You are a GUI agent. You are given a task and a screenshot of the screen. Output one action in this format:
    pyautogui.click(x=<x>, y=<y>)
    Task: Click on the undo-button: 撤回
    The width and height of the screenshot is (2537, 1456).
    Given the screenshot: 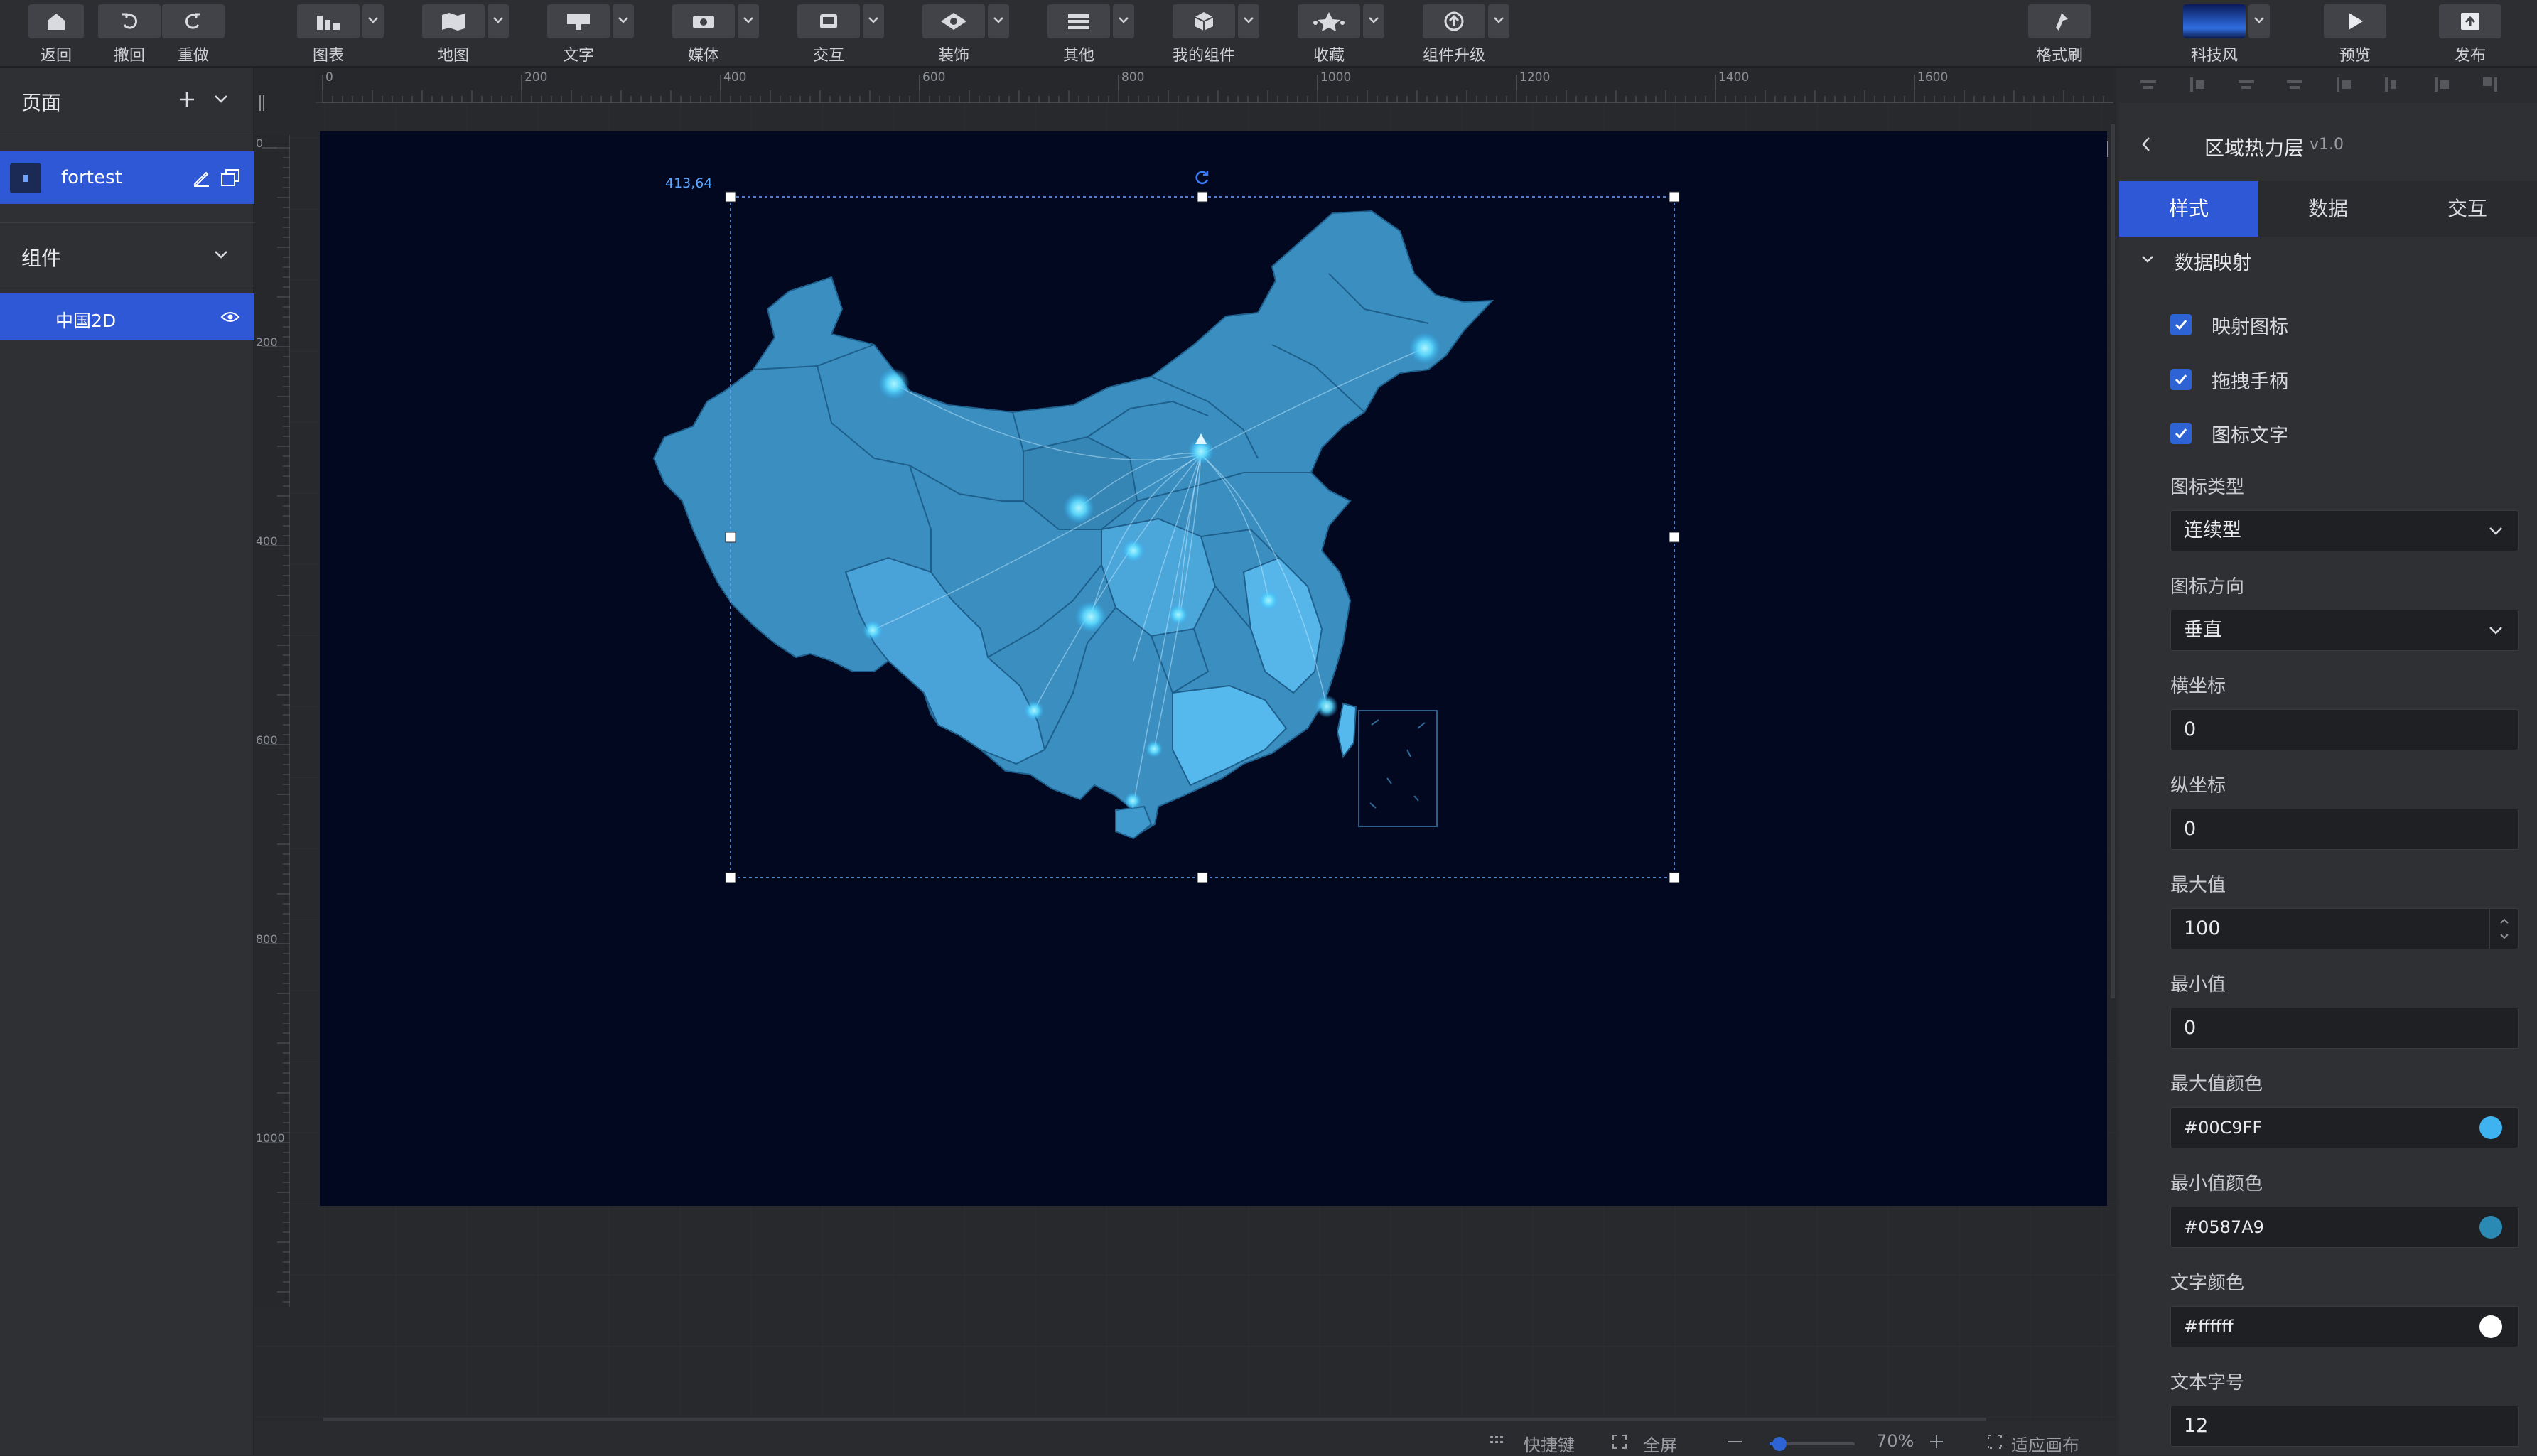 What is the action you would take?
    pyautogui.click(x=130, y=34)
    